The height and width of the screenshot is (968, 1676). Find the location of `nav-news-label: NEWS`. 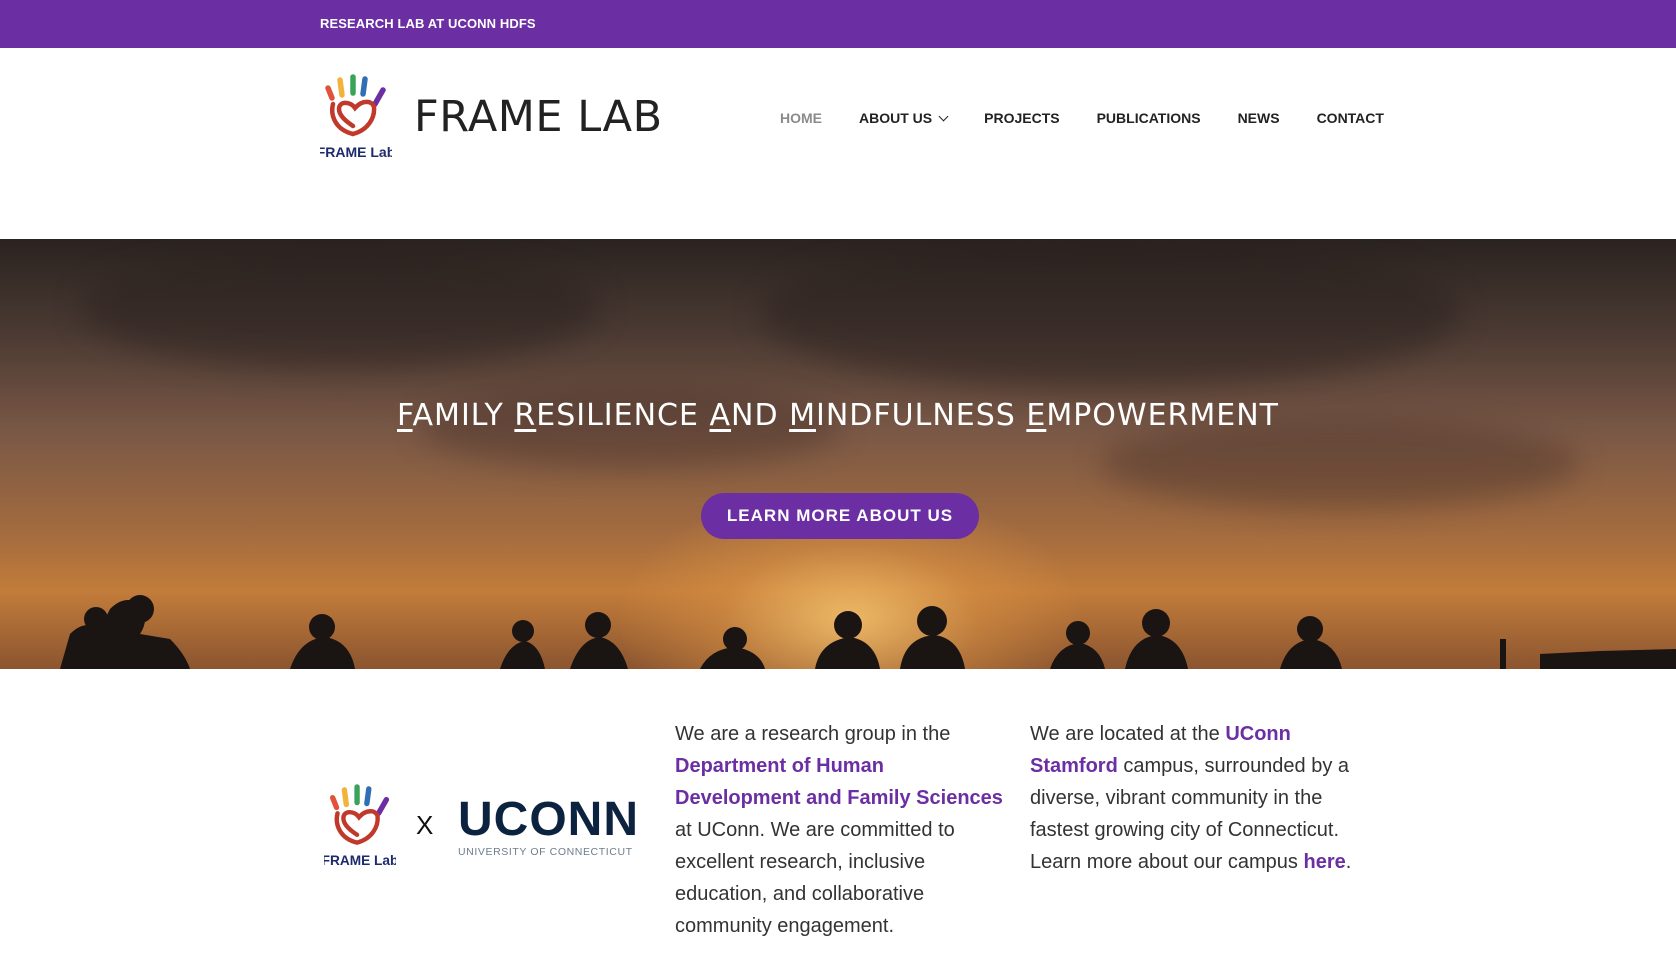

nav-news-label: NEWS is located at coordinates (1258, 118).